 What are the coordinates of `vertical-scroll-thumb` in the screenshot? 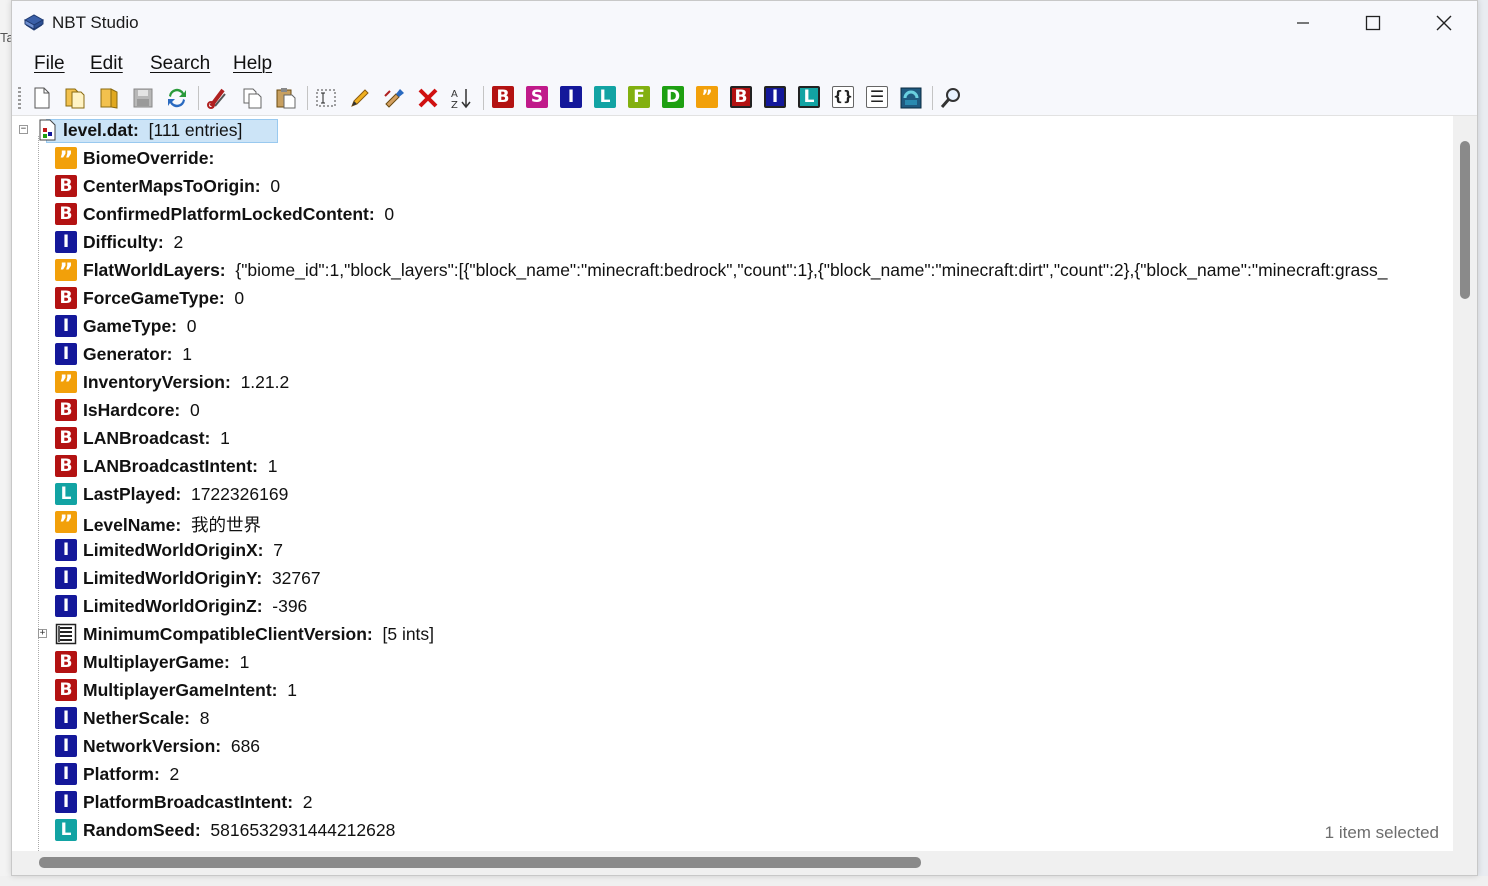 It's located at (1465, 220).